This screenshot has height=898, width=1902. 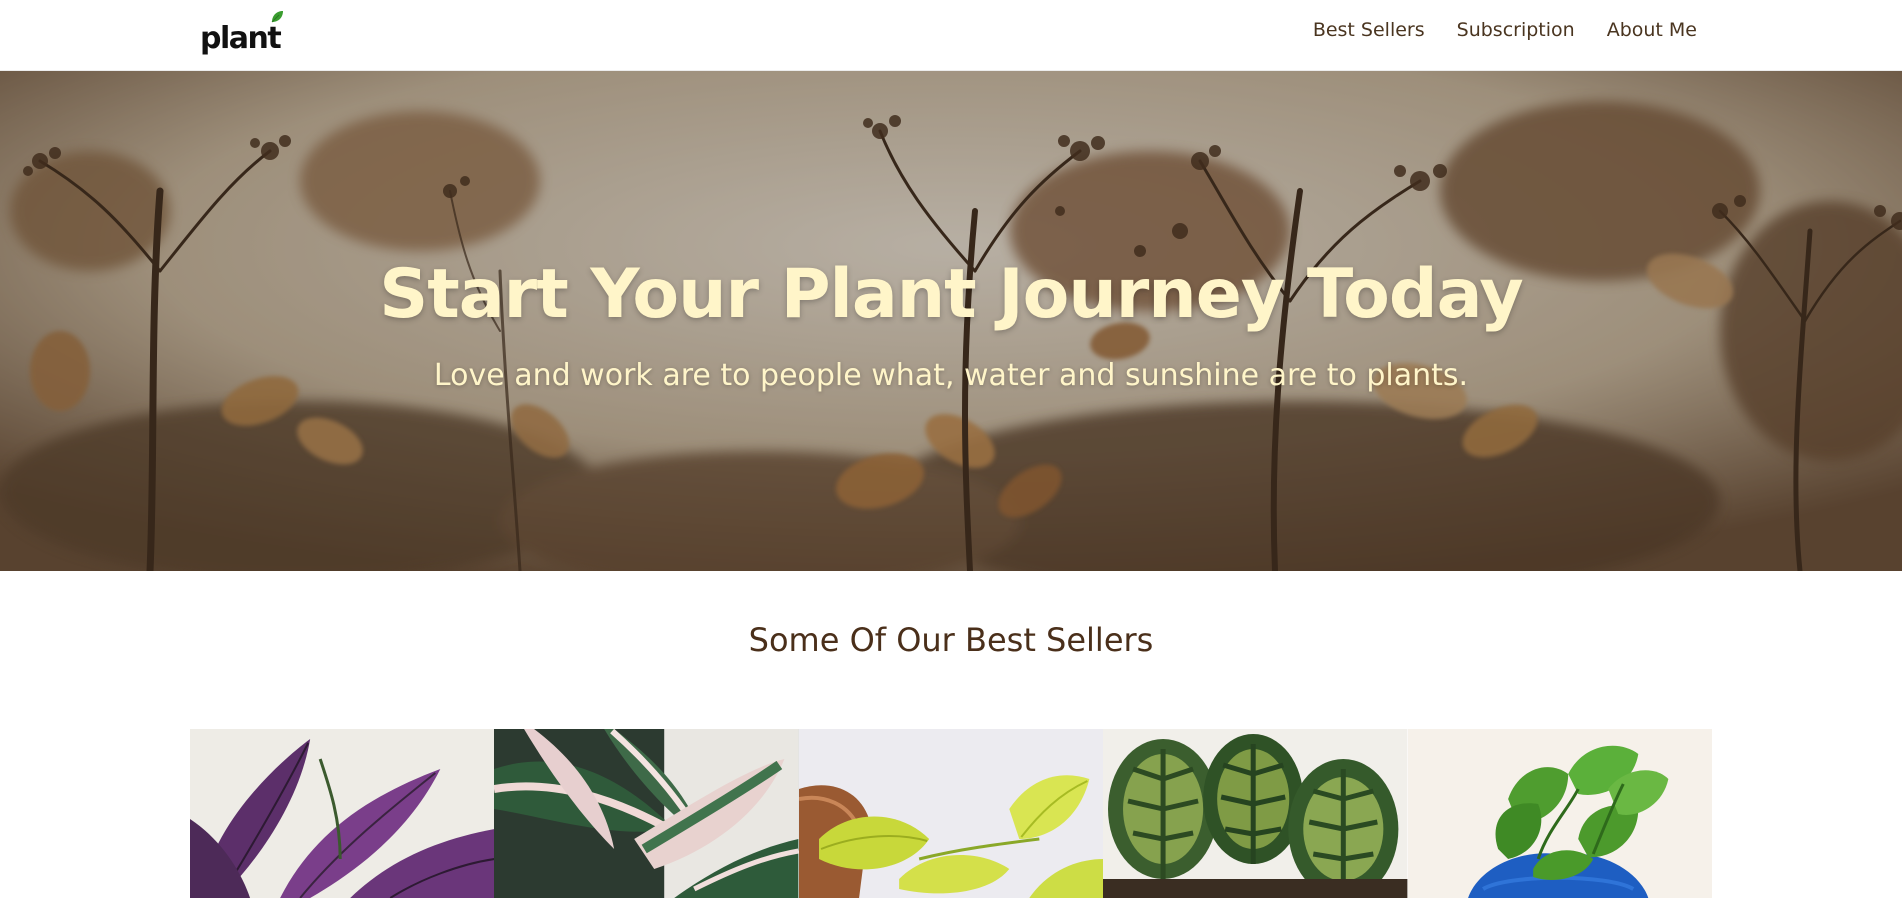 What do you see at coordinates (951, 294) in the screenshot?
I see `hero-title: Start Your Plant Journey Today` at bounding box center [951, 294].